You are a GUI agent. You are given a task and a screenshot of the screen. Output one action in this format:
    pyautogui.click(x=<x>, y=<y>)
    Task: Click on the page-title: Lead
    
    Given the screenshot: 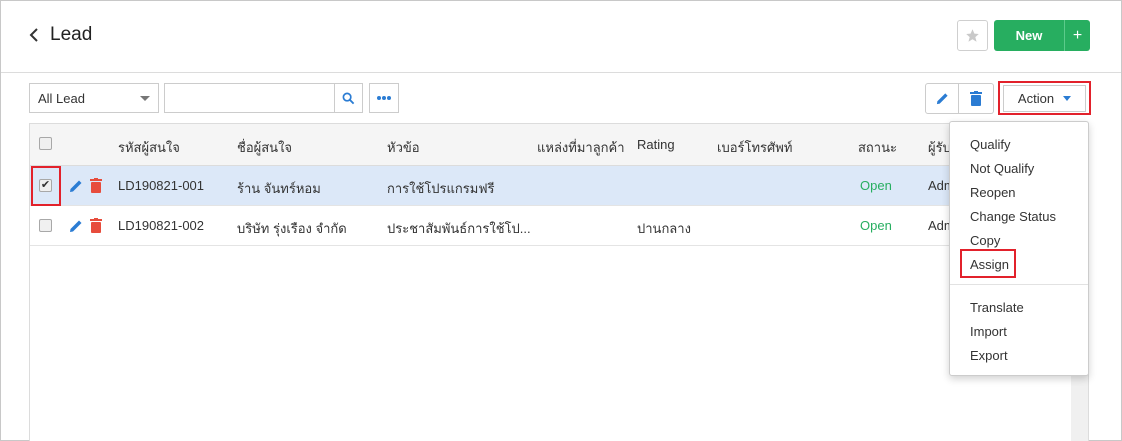 What is the action you would take?
    pyautogui.click(x=71, y=34)
    